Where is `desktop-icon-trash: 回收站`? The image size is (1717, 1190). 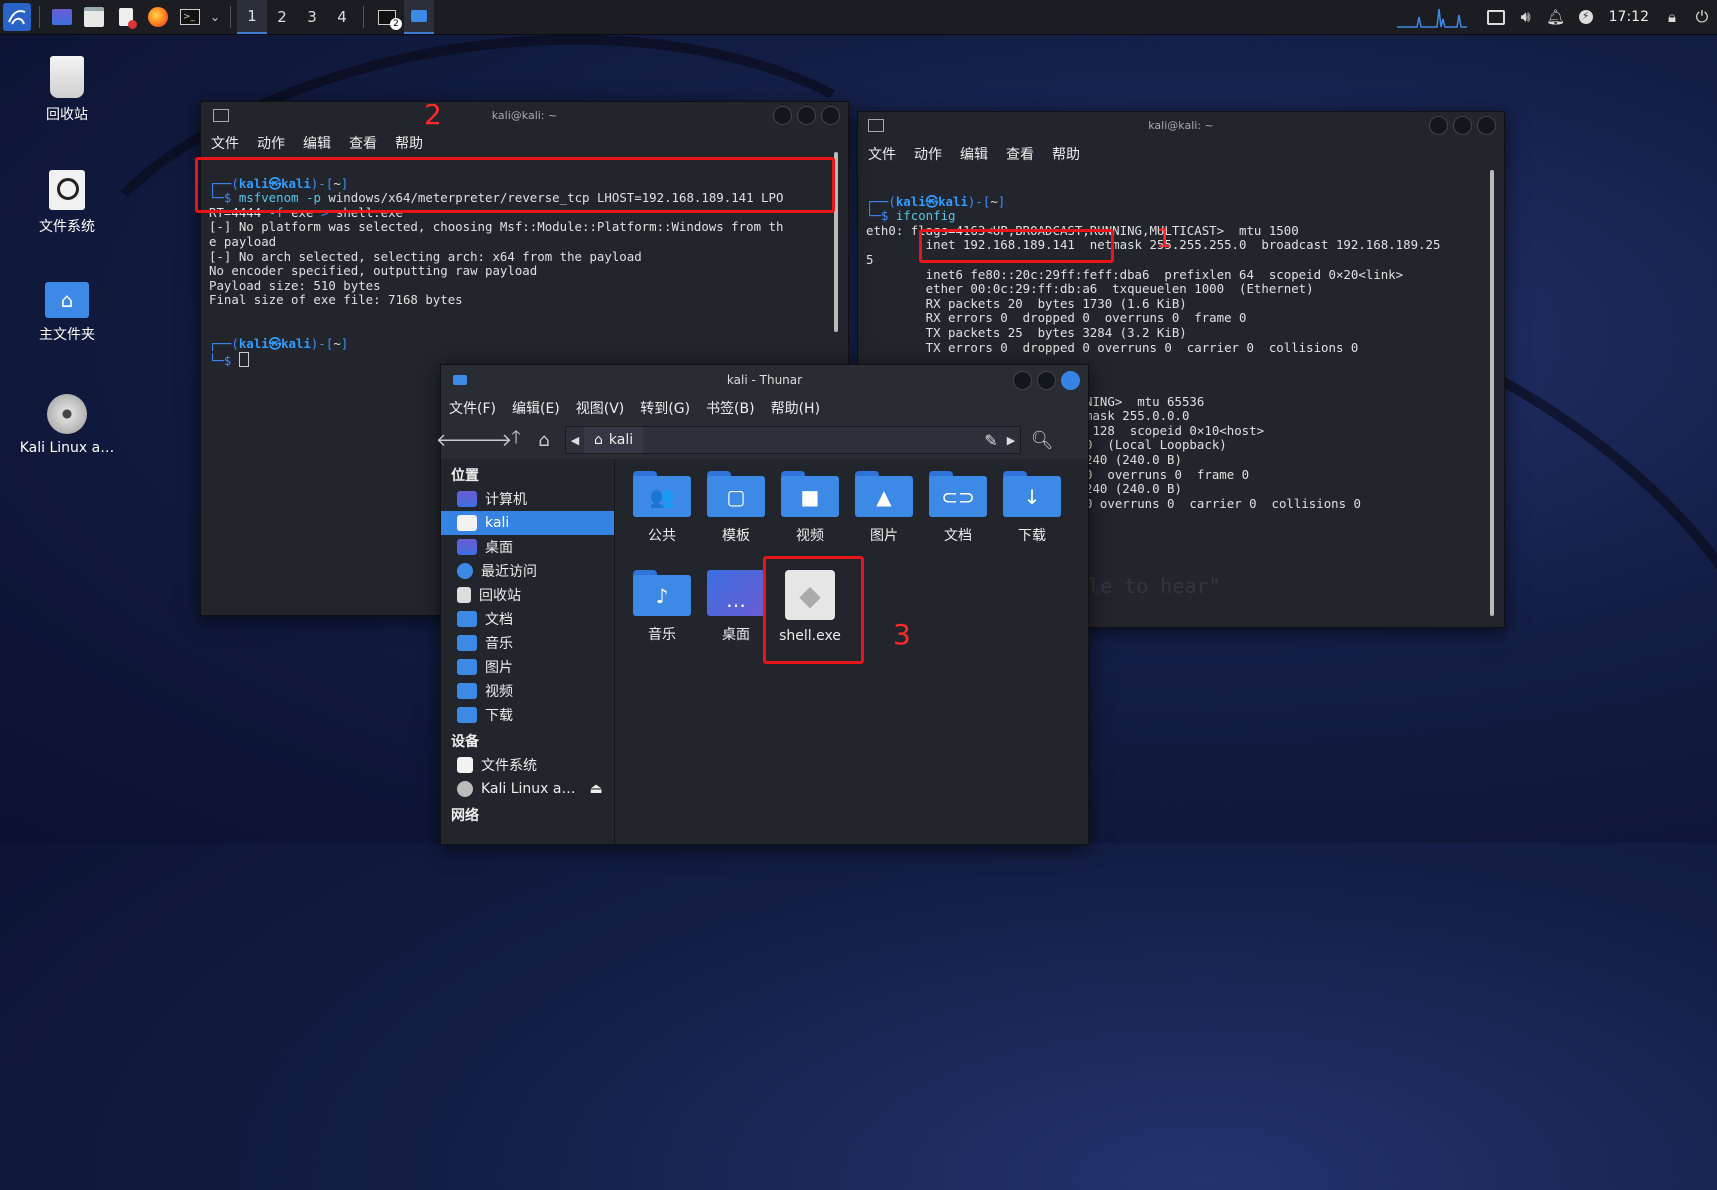 desktop-icon-trash: 回收站 is located at coordinates (67, 90).